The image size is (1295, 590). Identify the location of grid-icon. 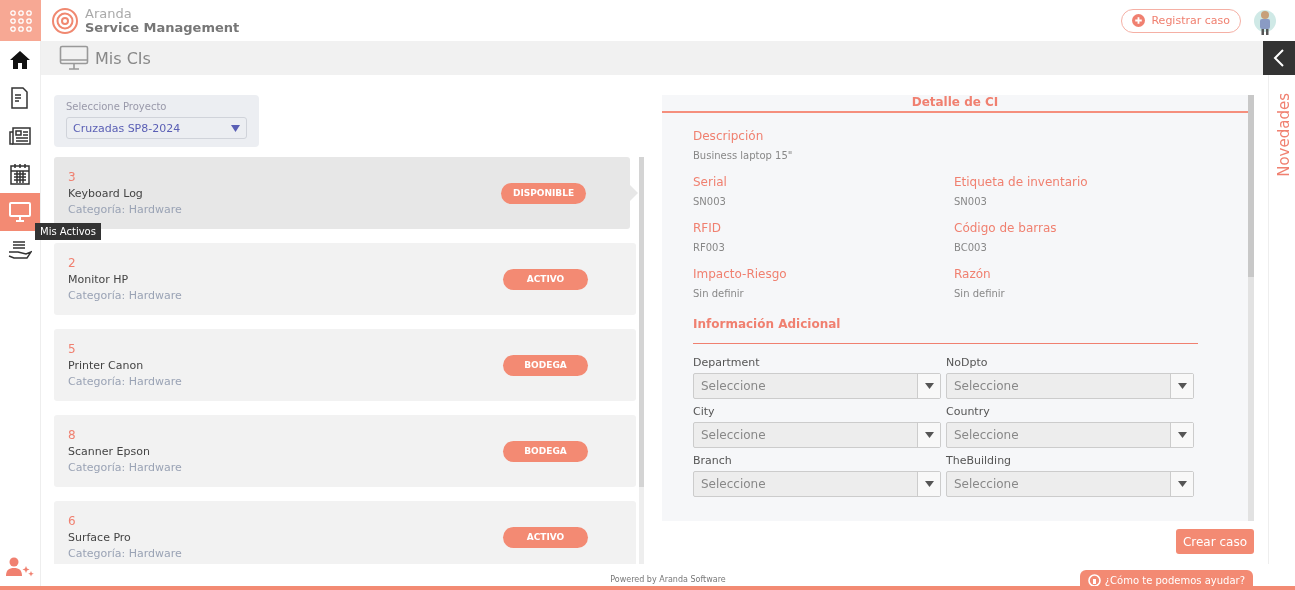
(20, 20).